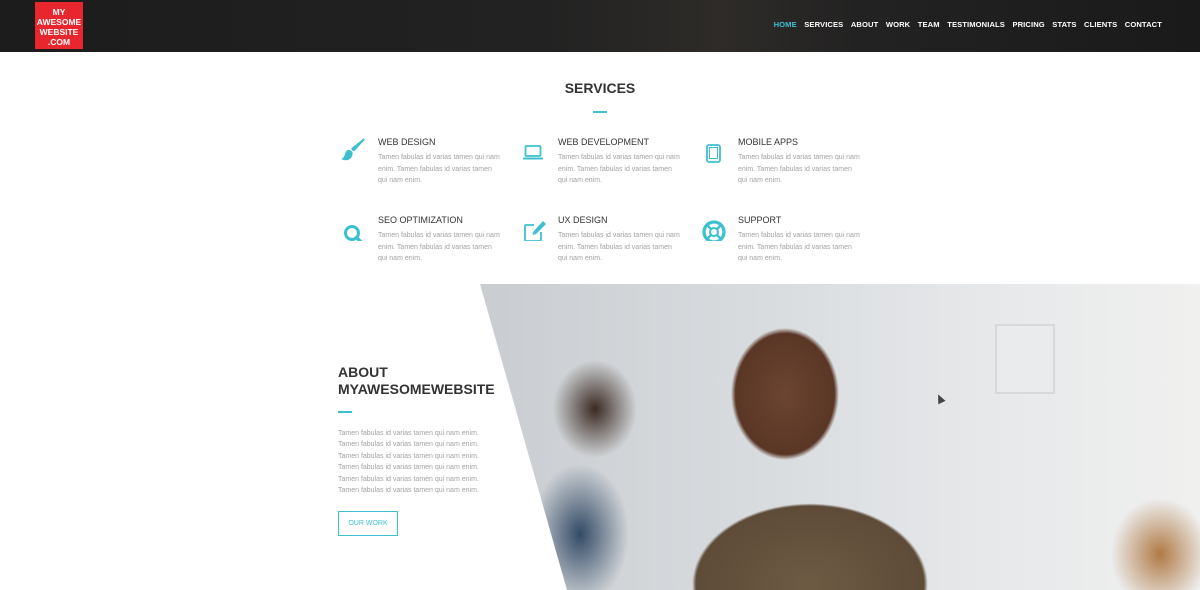 The height and width of the screenshot is (590, 1200). What do you see at coordinates (898, 24) in the screenshot?
I see `nav-work: WORK` at bounding box center [898, 24].